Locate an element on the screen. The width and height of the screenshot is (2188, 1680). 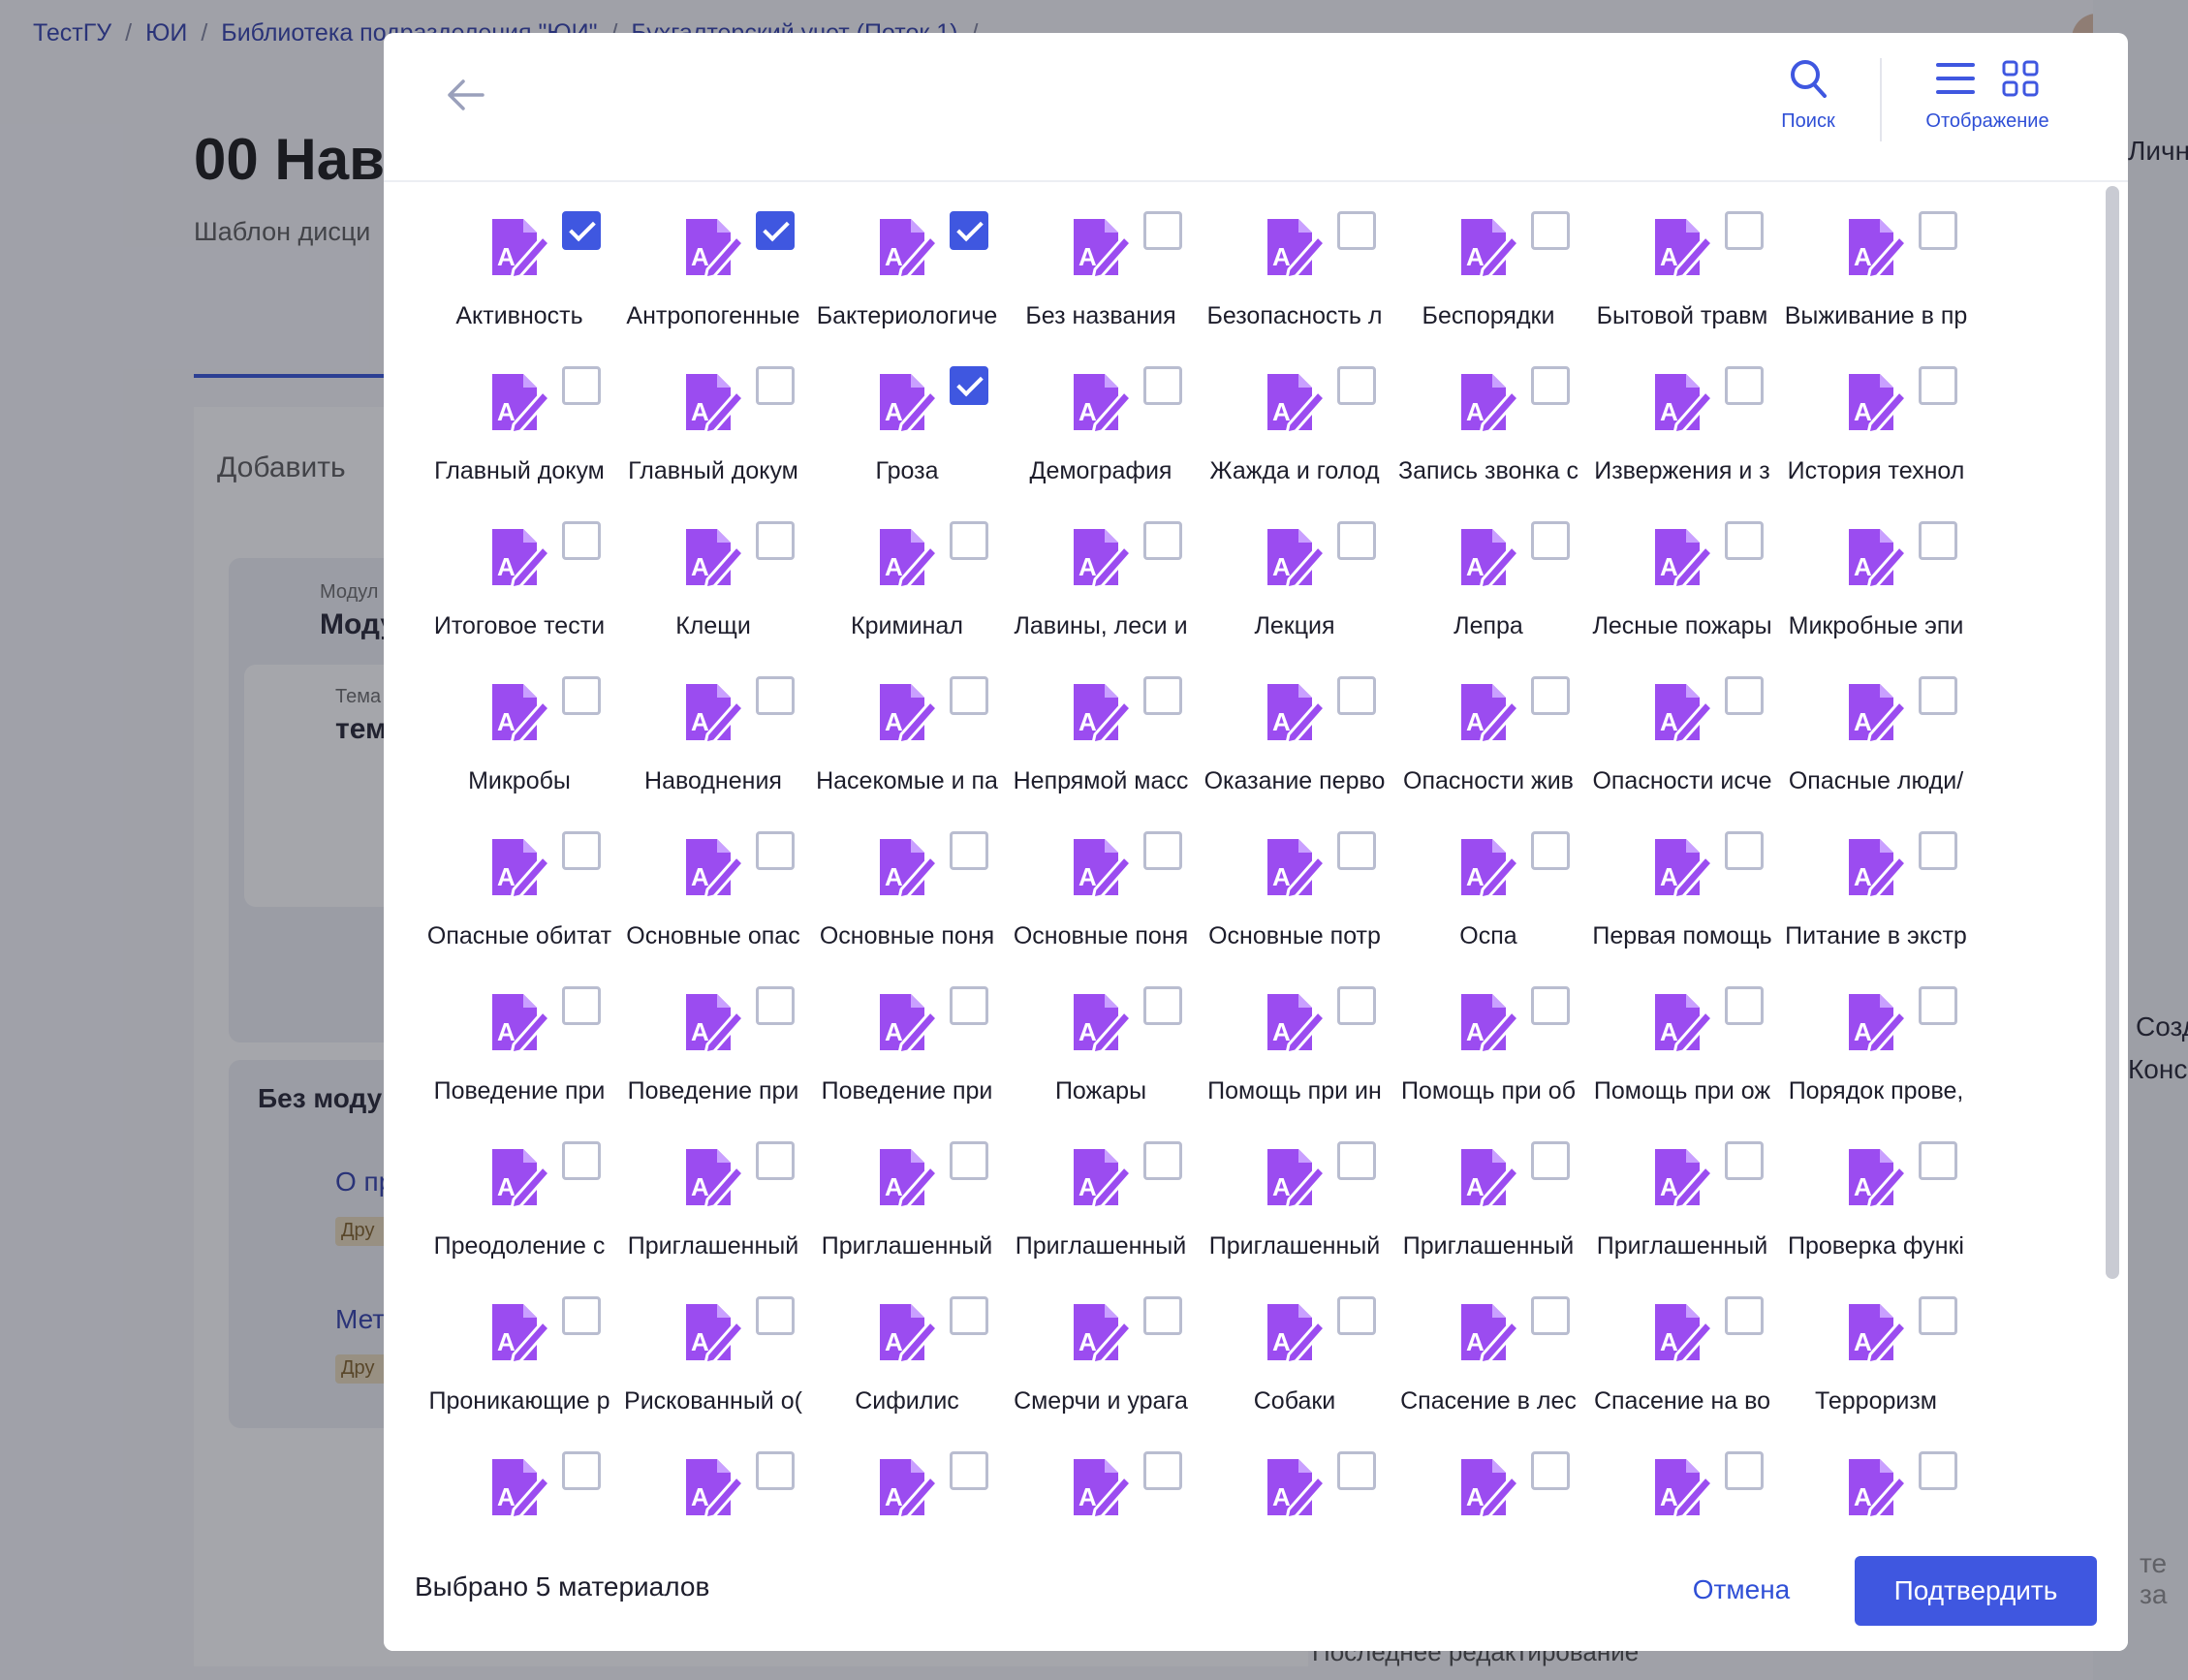
material-tile: A Опасные люди/ is located at coordinates (1876, 727).